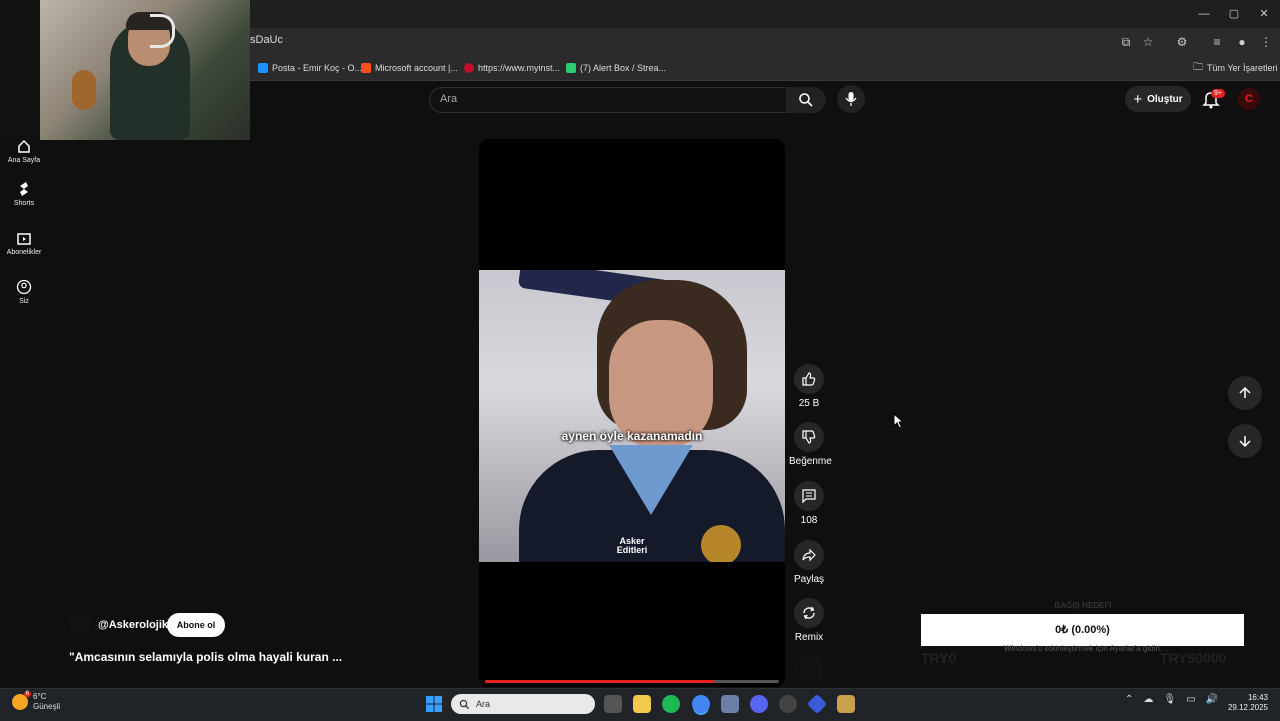 Image resolution: width=1280 pixels, height=721 pixels. What do you see at coordinates (1218, 93) in the screenshot?
I see `notification-count-badge: 9+` at bounding box center [1218, 93].